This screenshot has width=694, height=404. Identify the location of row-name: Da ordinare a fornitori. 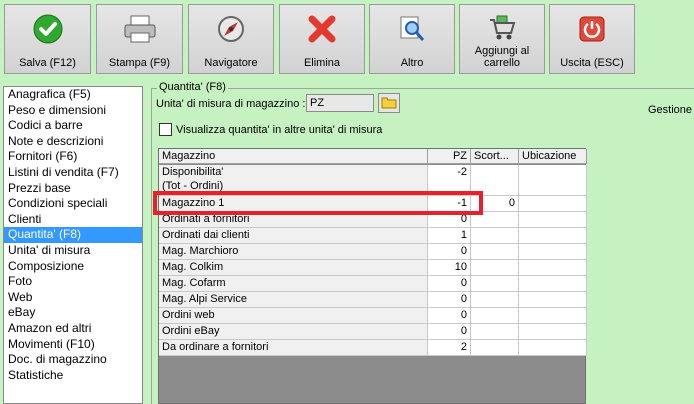
(293, 348).